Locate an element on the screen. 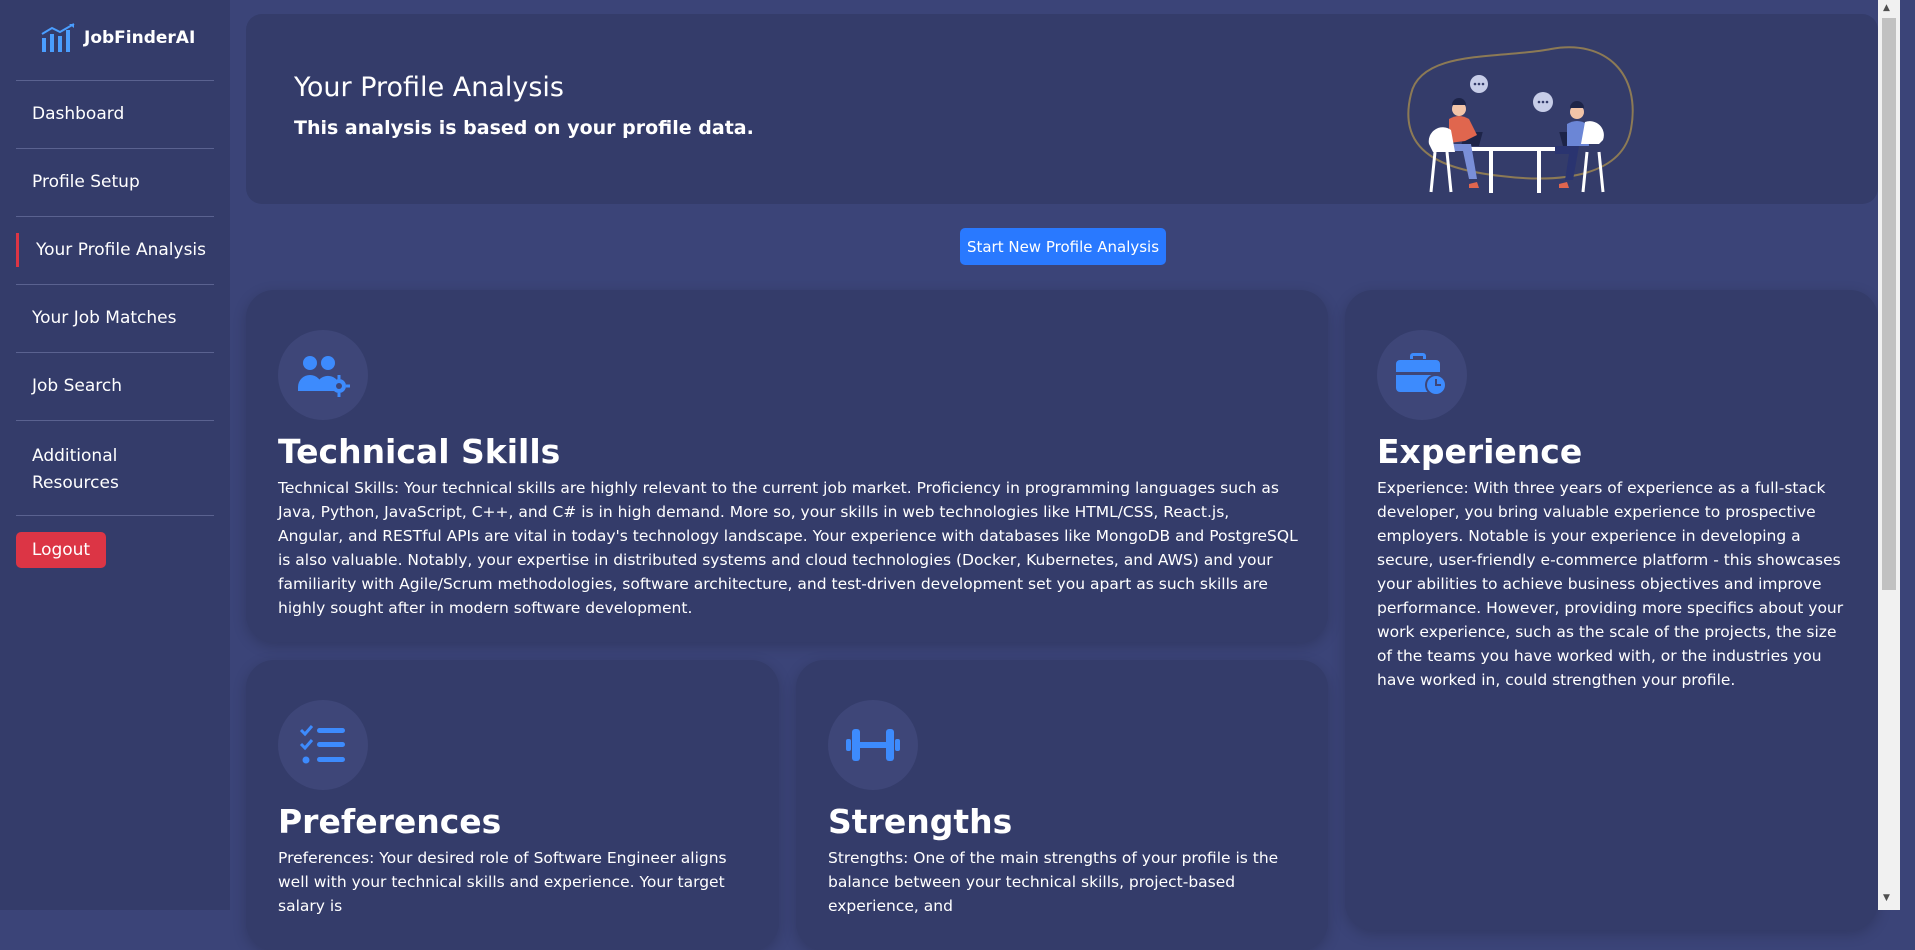 The width and height of the screenshot is (1915, 950). sidebar-divider is located at coordinates (115, 515).